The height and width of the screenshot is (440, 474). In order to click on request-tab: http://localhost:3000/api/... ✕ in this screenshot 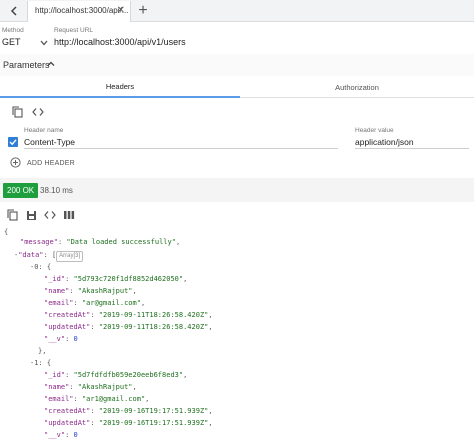, I will do `click(79, 11)`.